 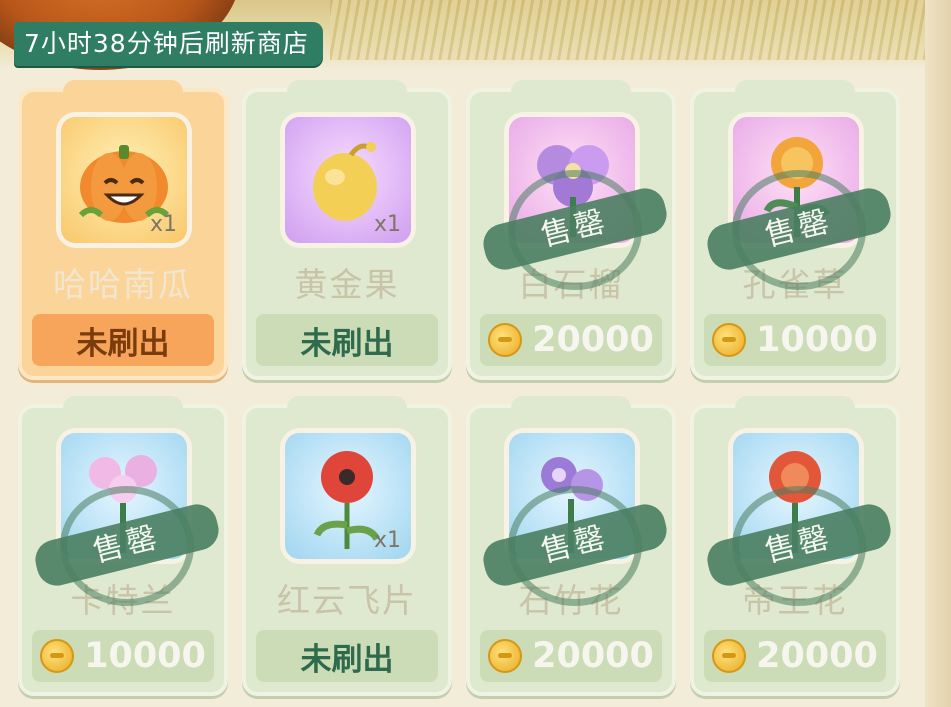 I want to click on shop-item-card: x1 哈哈南瓜 未刷出, so click(x=123, y=230).